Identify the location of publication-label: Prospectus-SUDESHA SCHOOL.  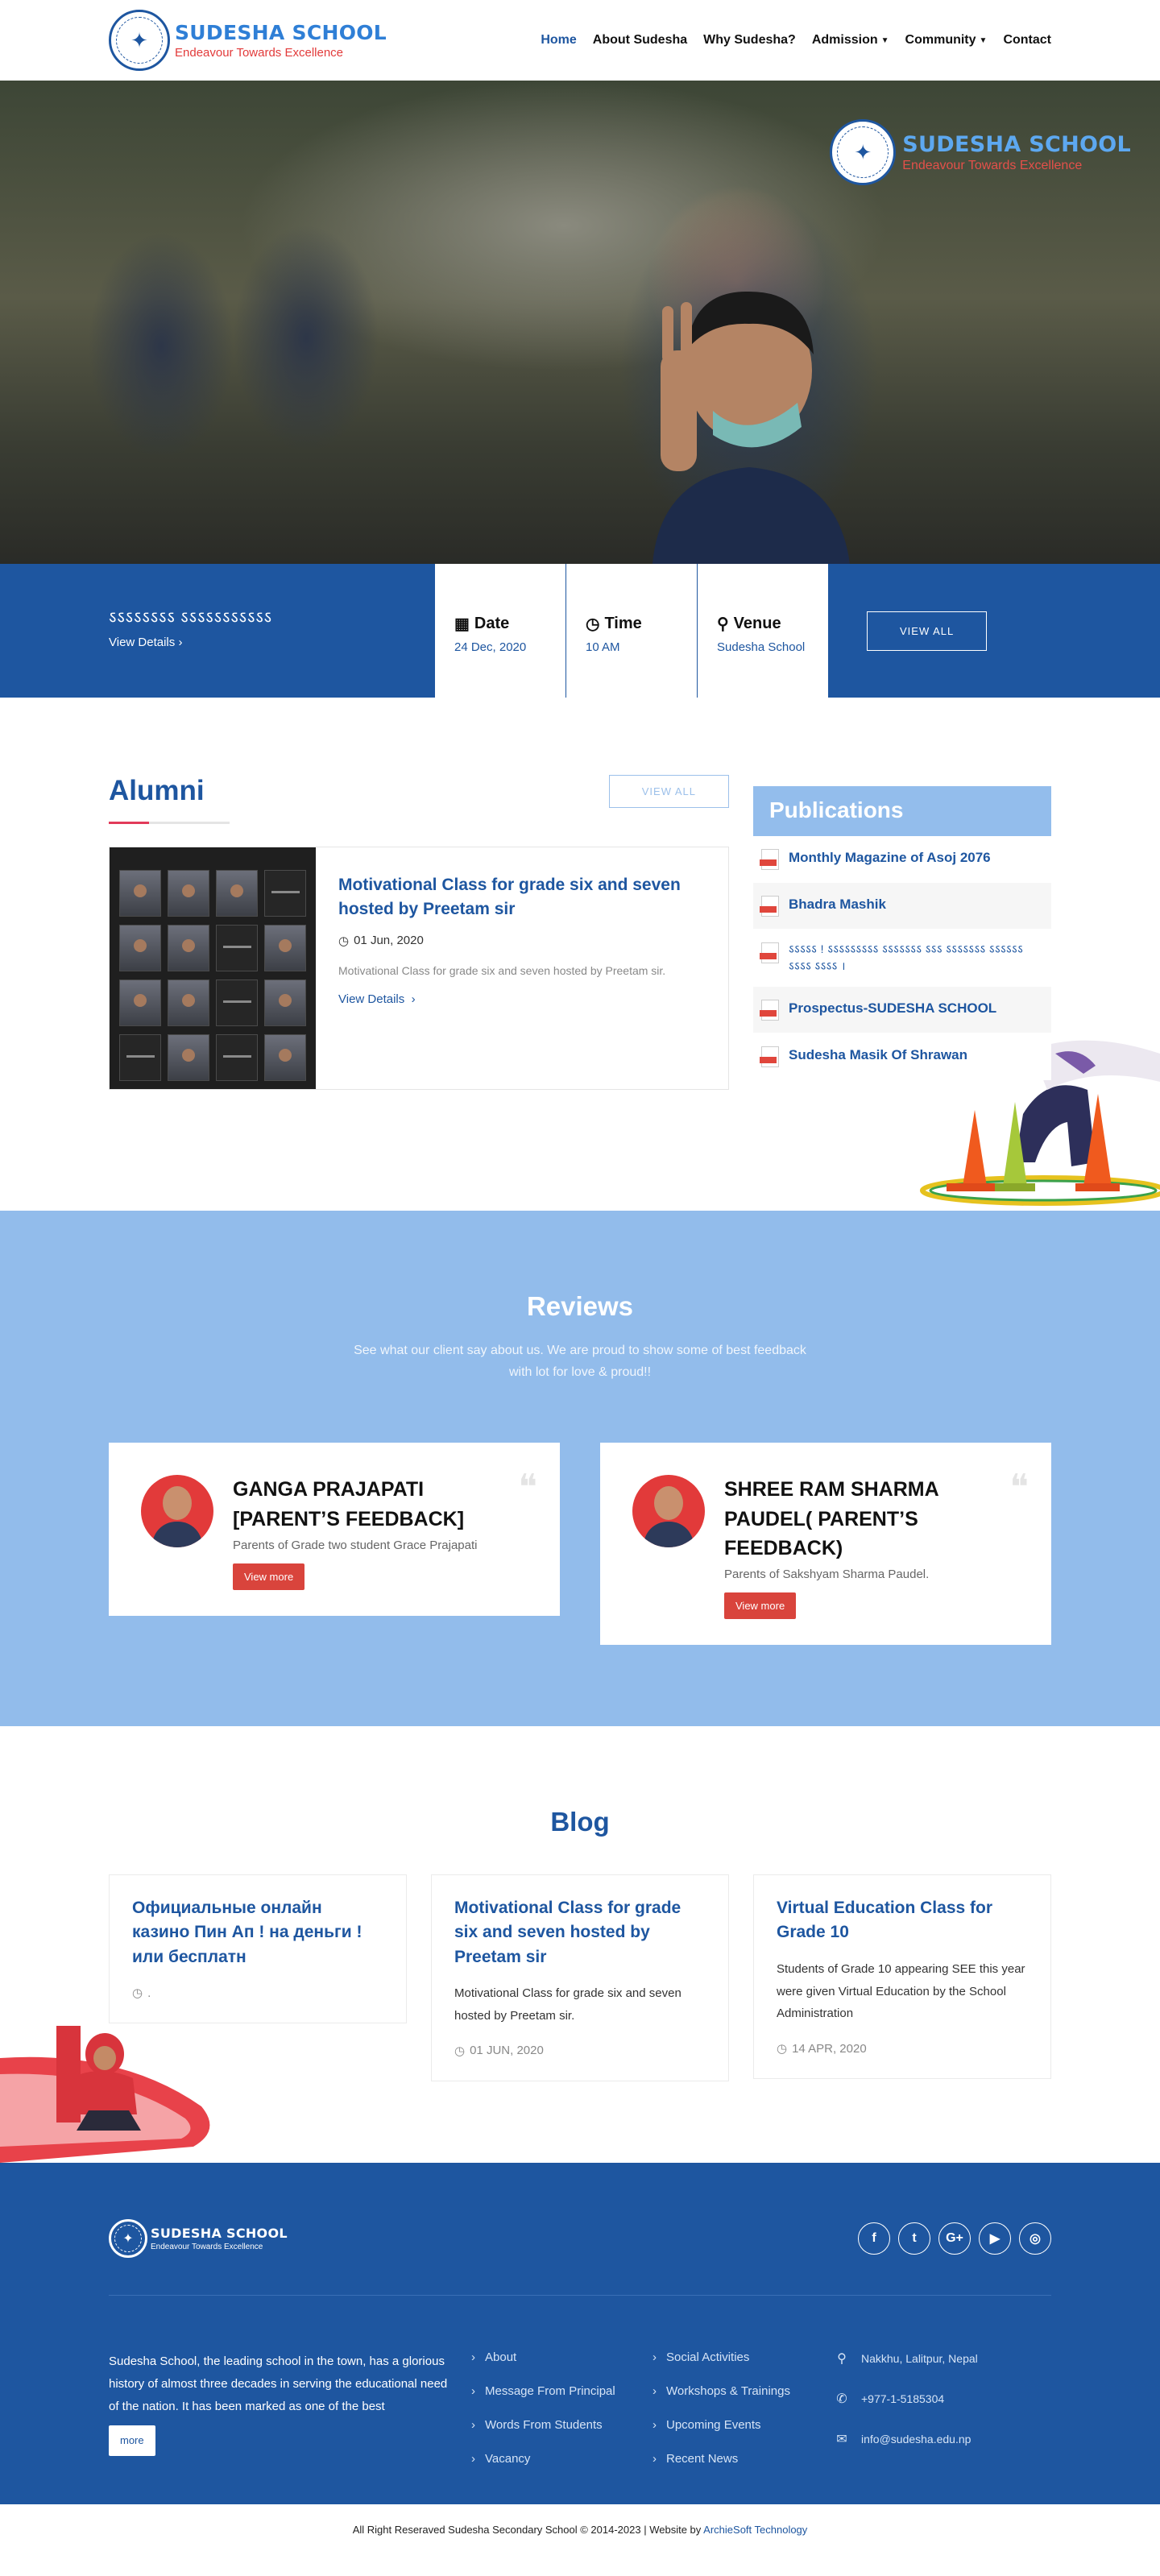
(893, 1008).